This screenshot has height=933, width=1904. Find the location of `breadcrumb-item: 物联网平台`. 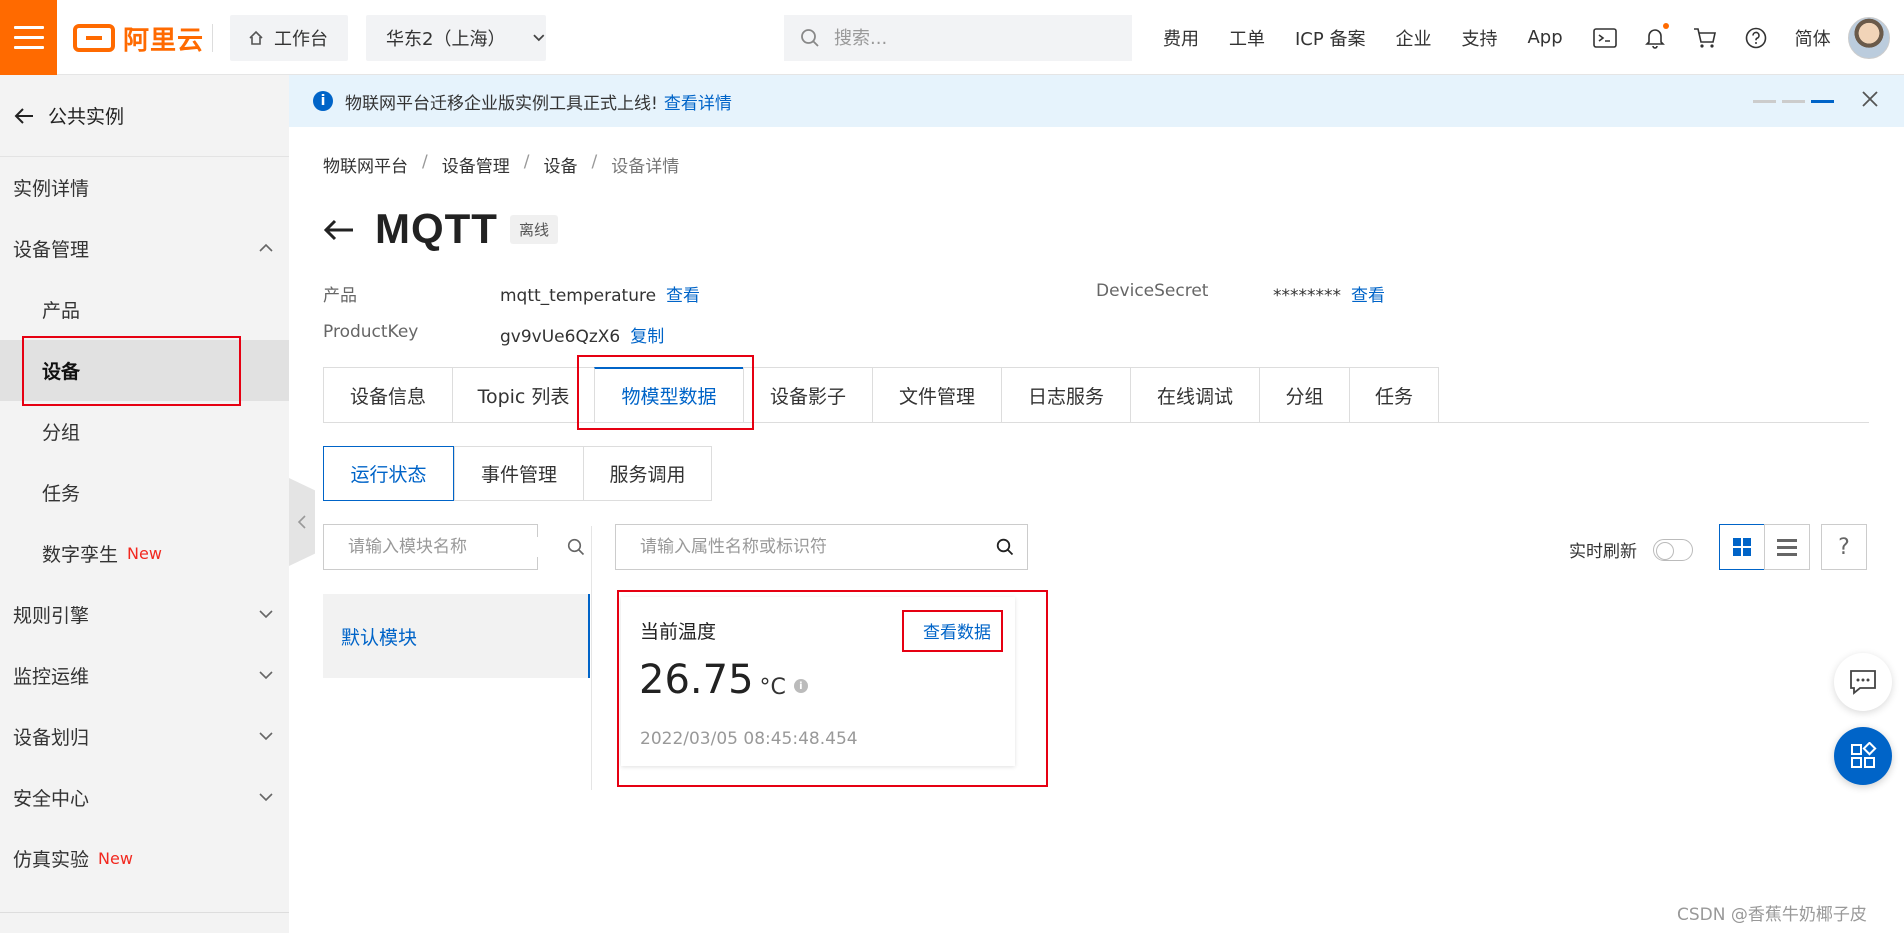

breadcrumb-item: 物联网平台 is located at coordinates (365, 164).